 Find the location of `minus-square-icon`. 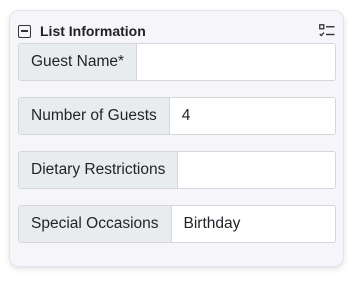

minus-square-icon is located at coordinates (24, 31).